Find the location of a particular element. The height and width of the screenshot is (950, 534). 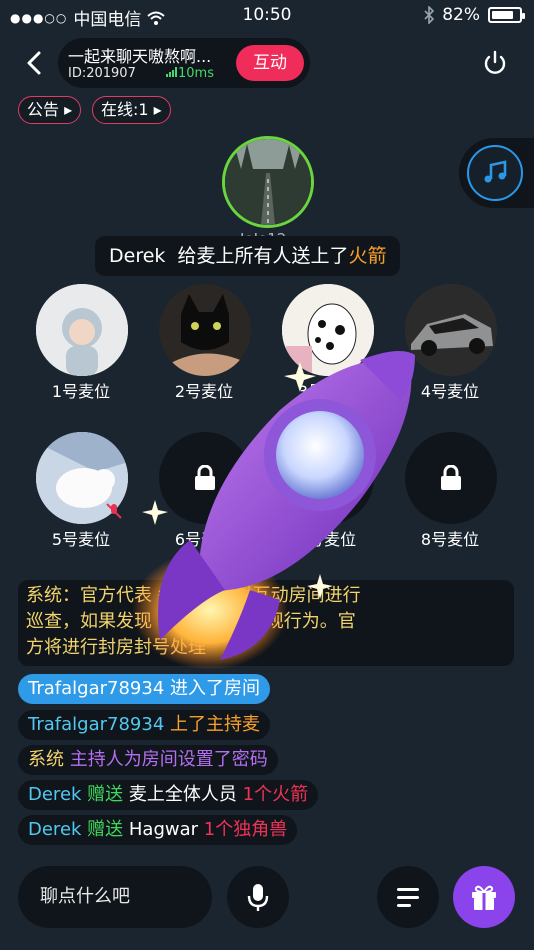

seat-4-avatar-image is located at coordinates (451, 330).